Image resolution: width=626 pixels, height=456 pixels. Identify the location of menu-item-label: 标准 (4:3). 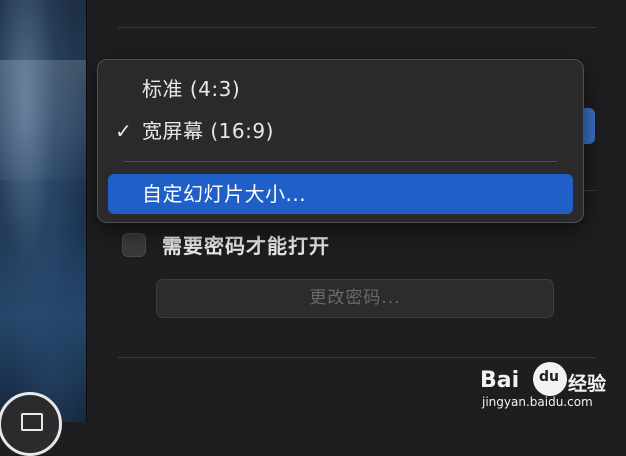
(191, 89).